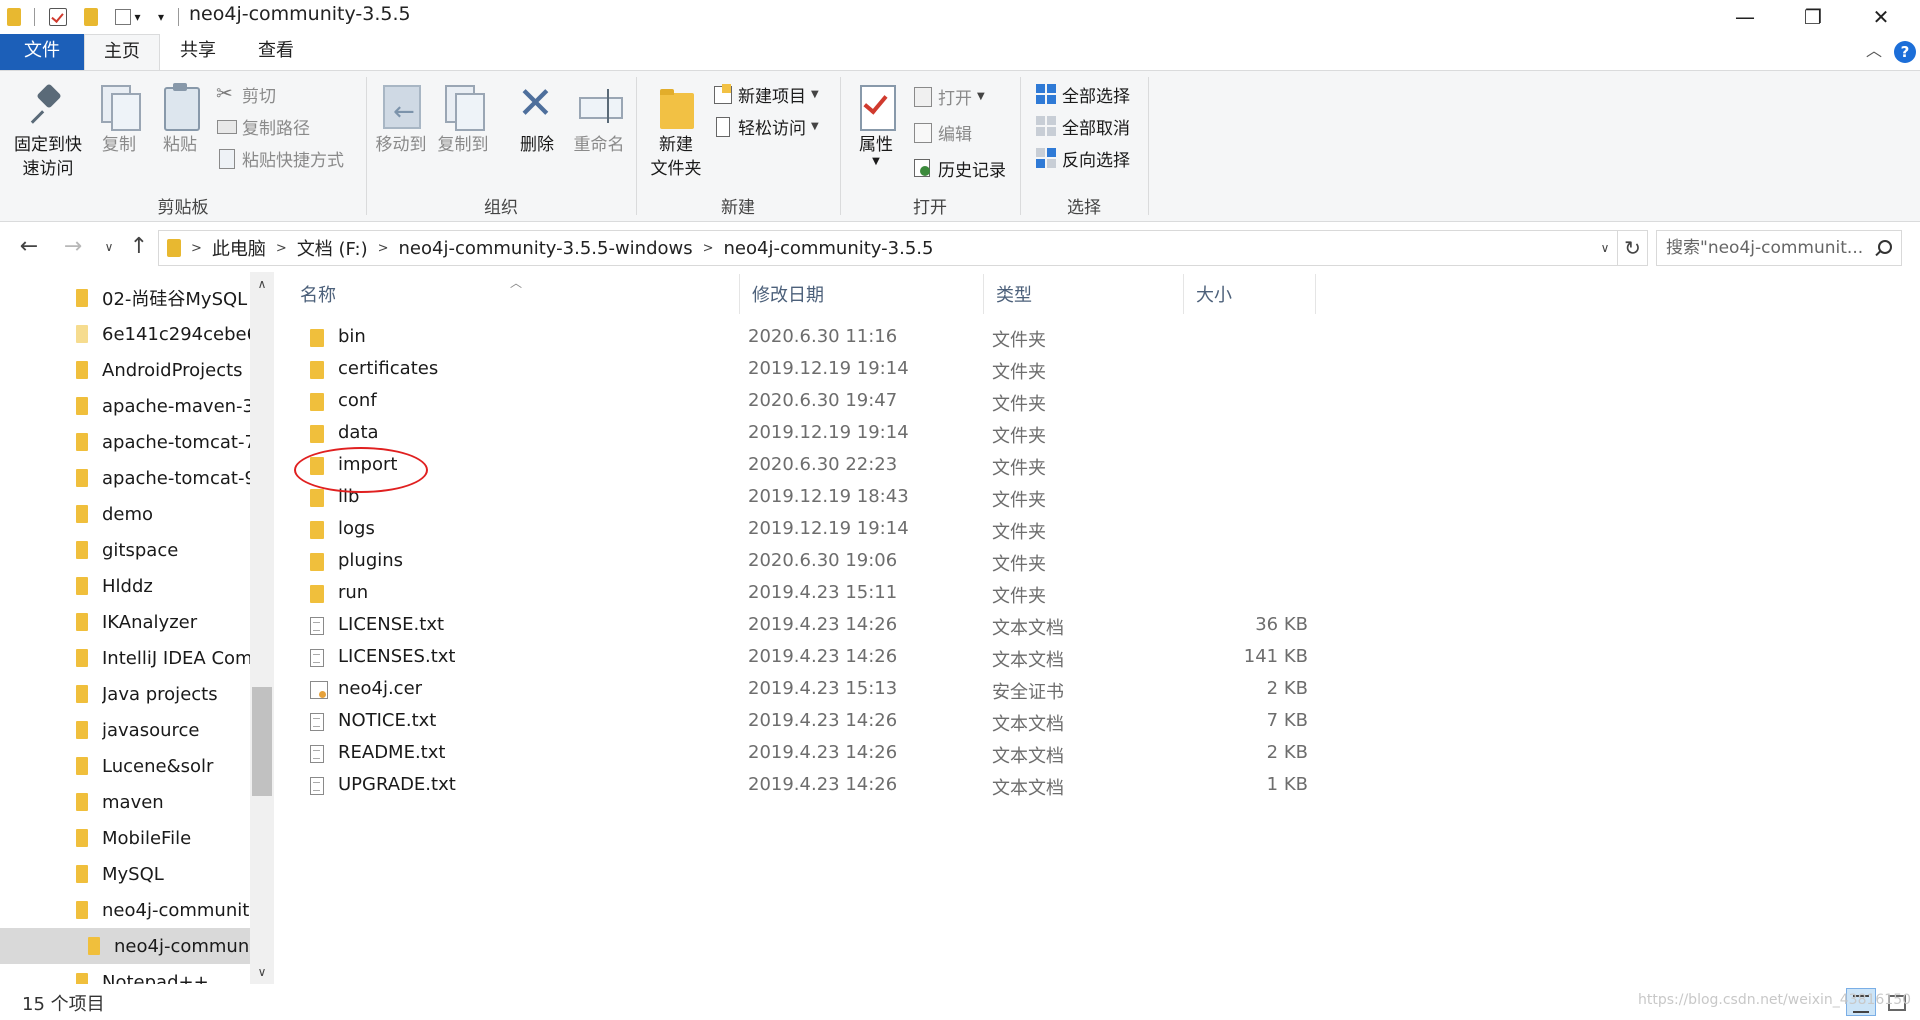 The height and width of the screenshot is (1020, 1920). Describe the element at coordinates (1083, 158) in the screenshot. I see `invert-selection-button: 反向选择` at that location.